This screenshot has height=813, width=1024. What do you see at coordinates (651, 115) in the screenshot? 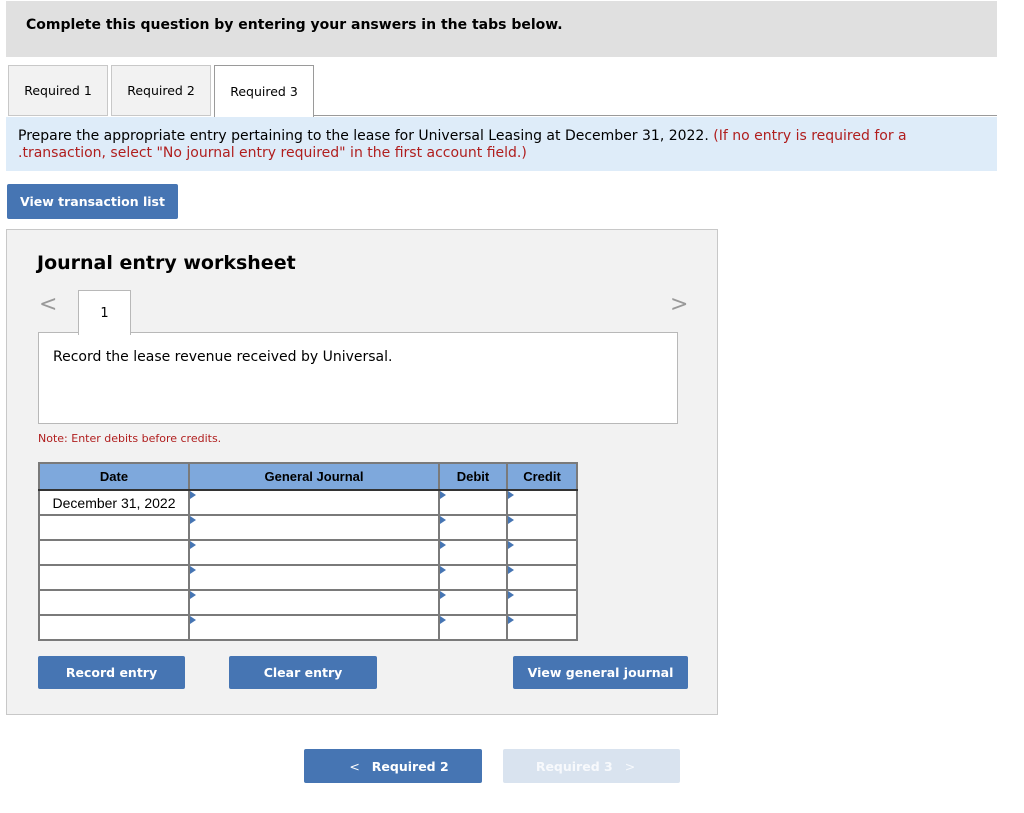
I see `tab-divider` at bounding box center [651, 115].